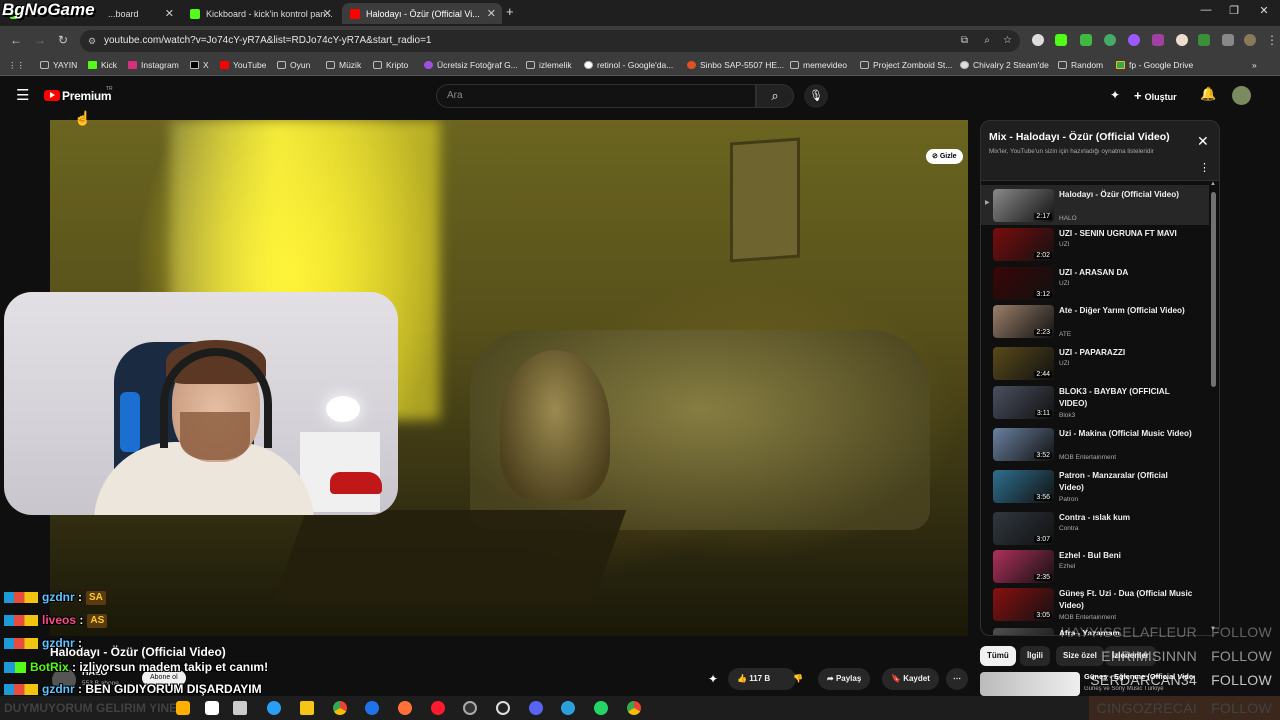  I want to click on more-actions-button: ⋯, so click(957, 679).